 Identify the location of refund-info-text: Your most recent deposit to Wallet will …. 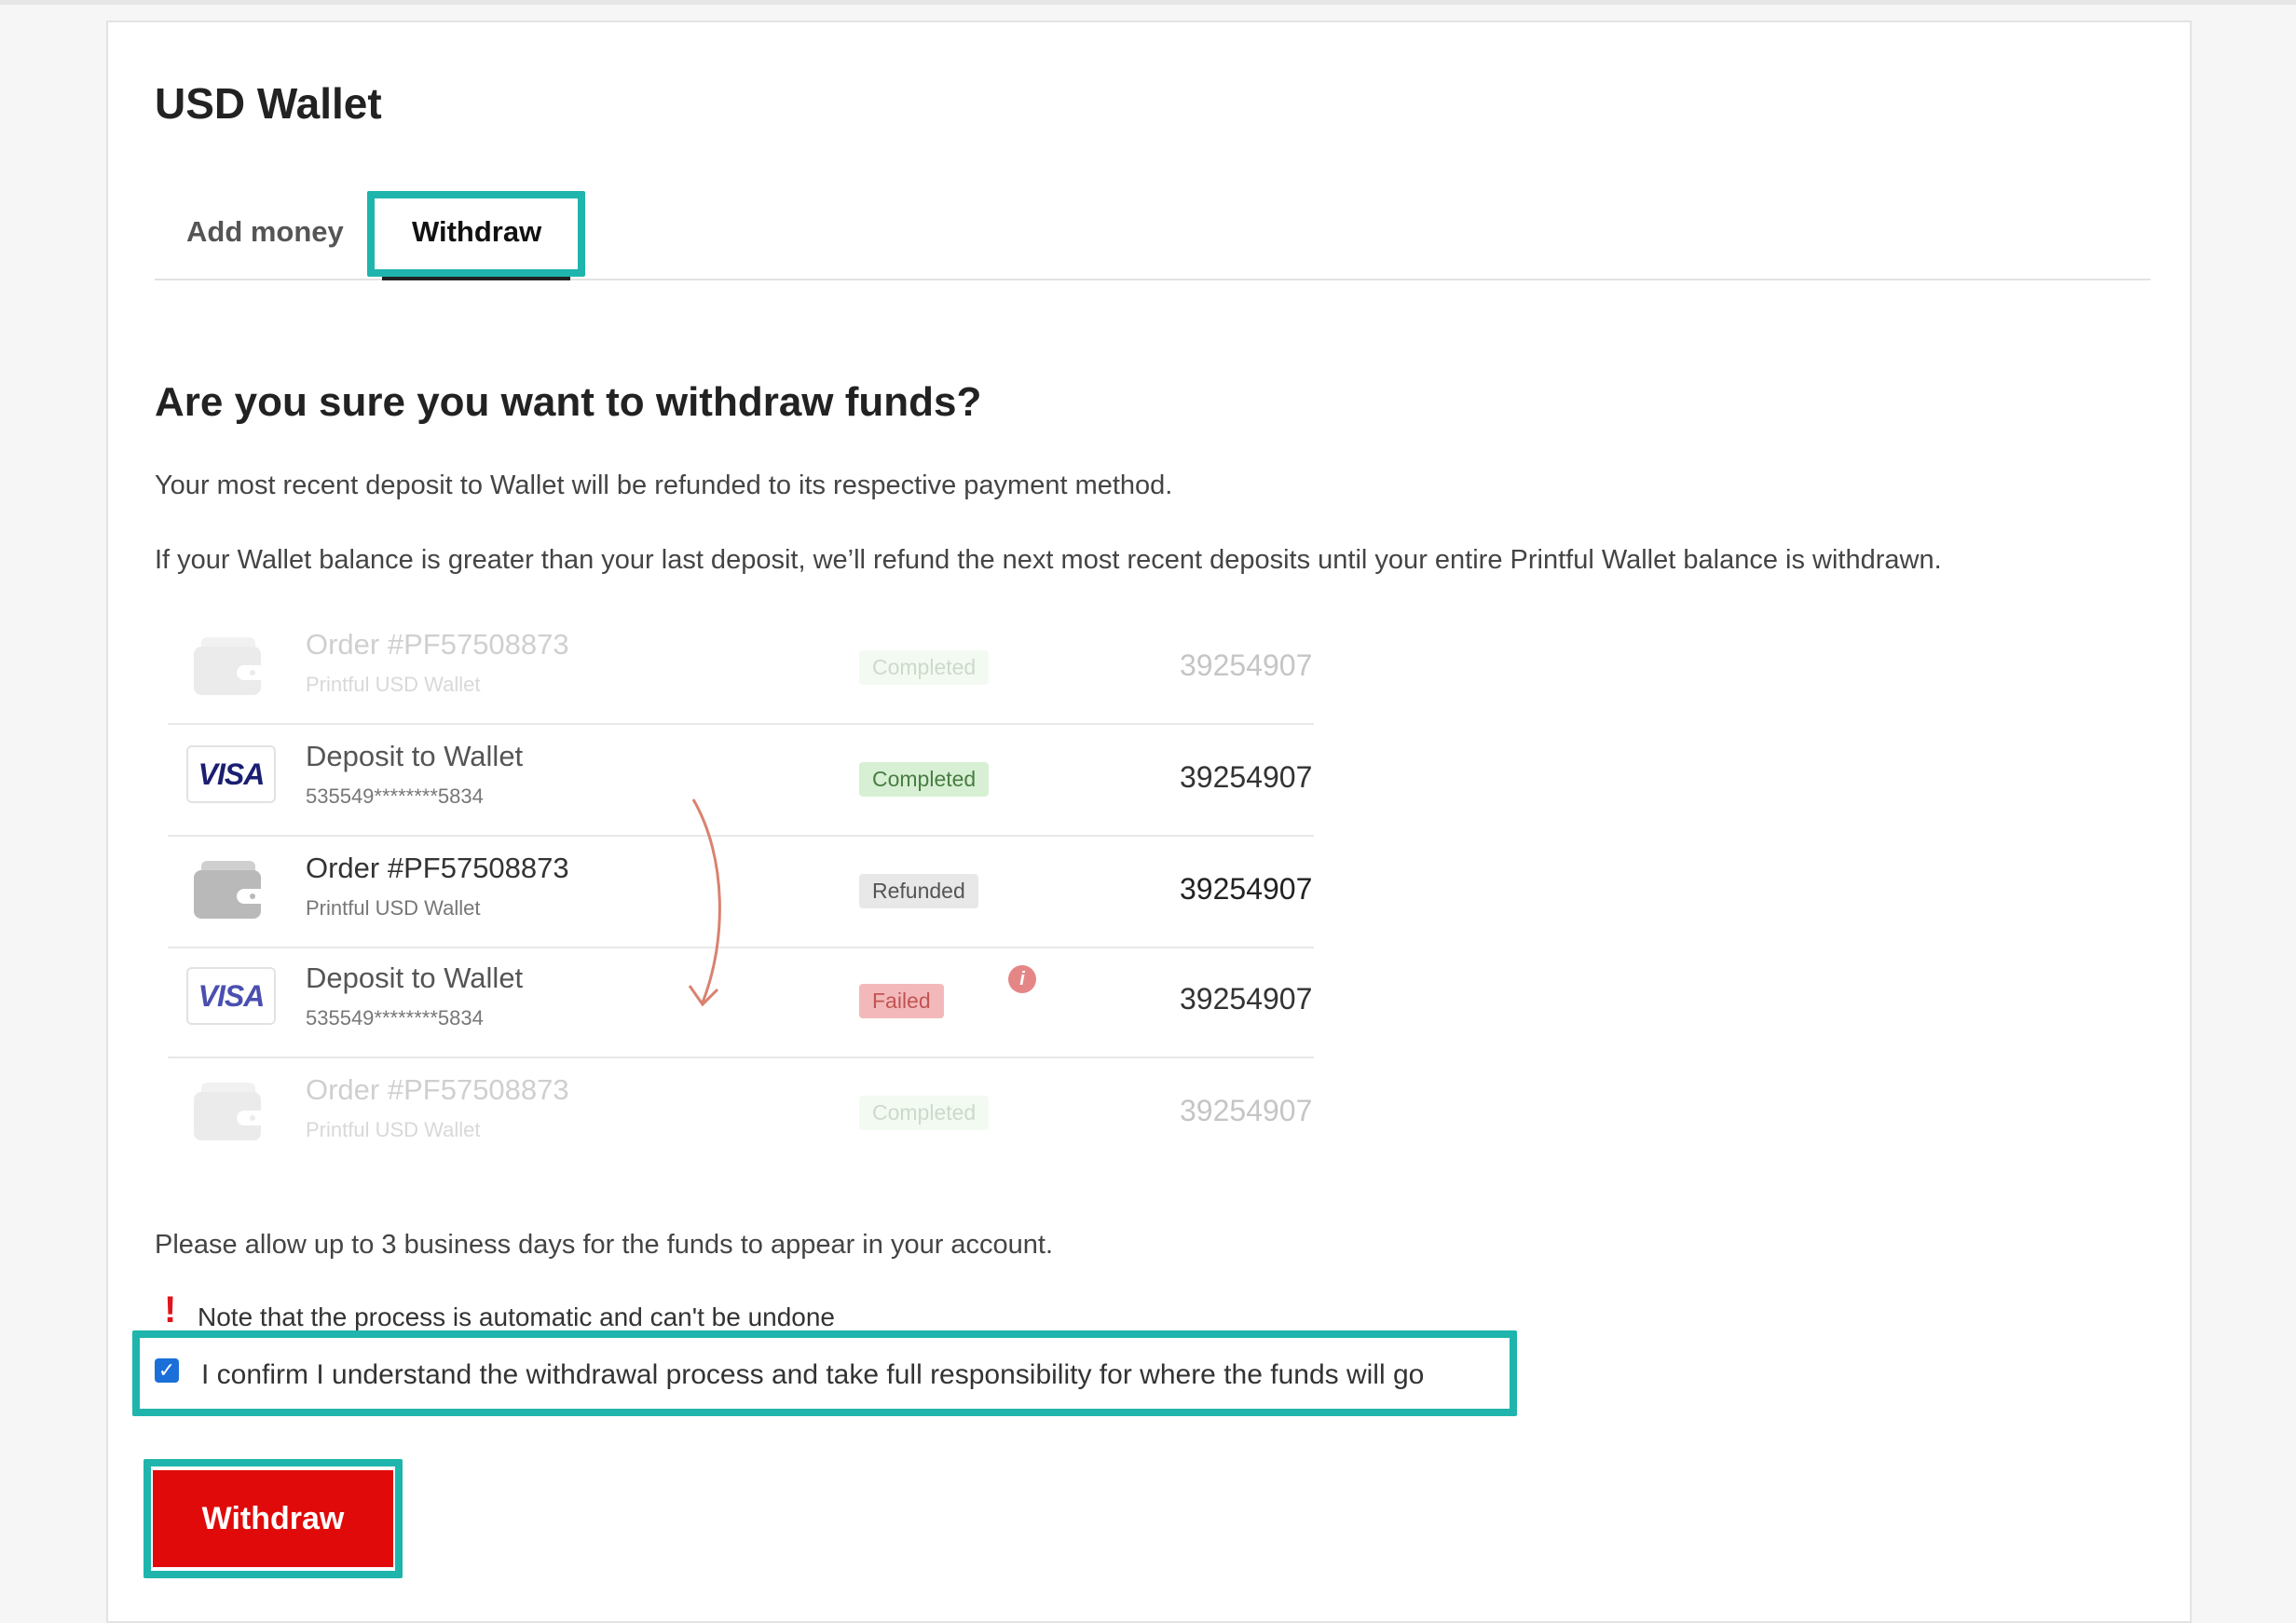
(664, 485).